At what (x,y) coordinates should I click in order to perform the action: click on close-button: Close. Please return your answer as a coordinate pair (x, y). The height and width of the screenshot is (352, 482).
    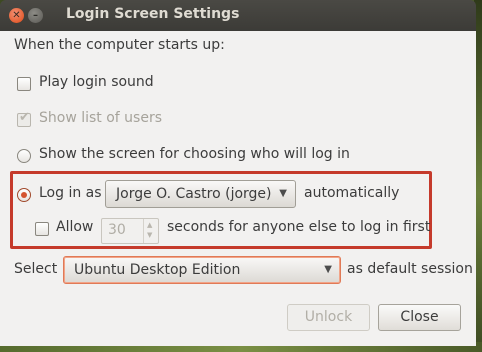
    Looking at the image, I should click on (419, 317).